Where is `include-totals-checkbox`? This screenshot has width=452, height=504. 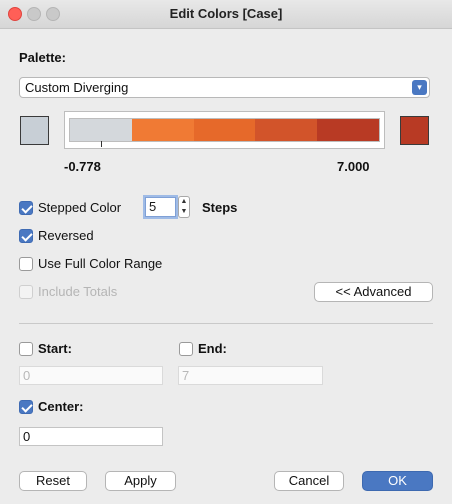
include-totals-checkbox is located at coordinates (26, 292).